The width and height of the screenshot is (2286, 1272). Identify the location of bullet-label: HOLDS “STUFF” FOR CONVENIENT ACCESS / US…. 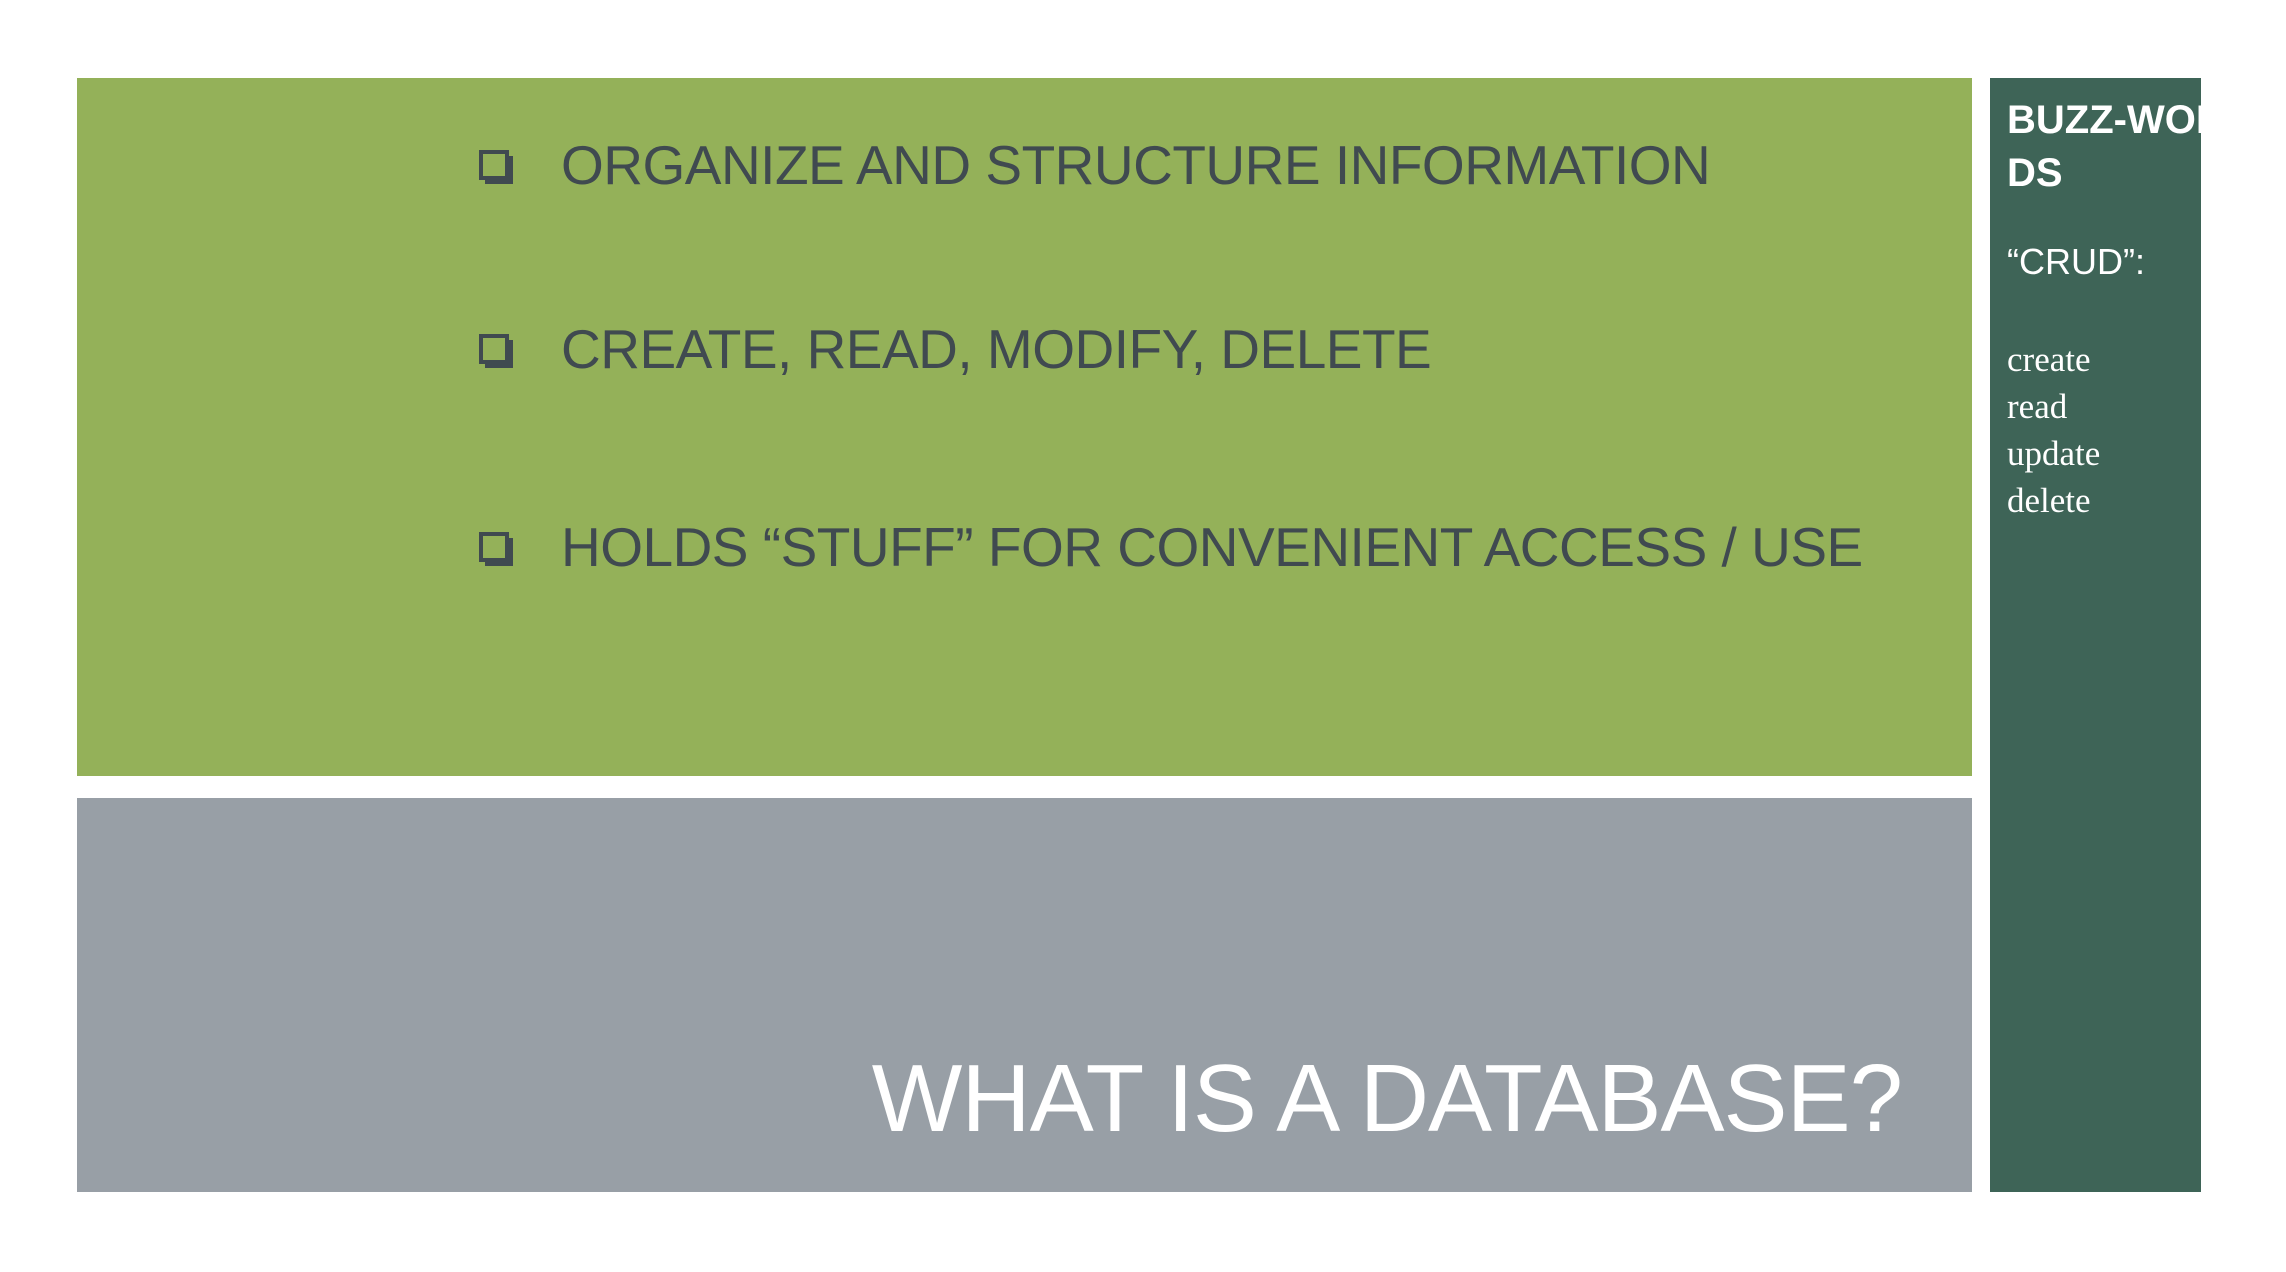
(1212, 547).